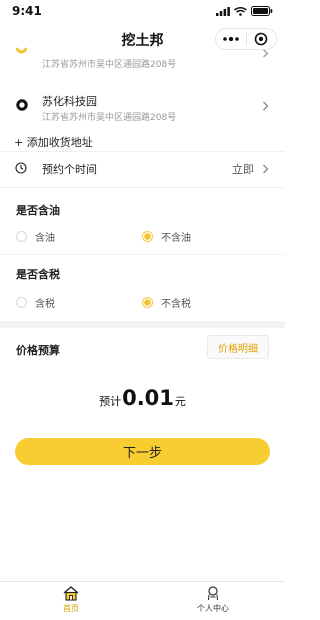 Image resolution: width=320 pixels, height=620 pixels. I want to click on tax-option-with: 含税, so click(35, 302).